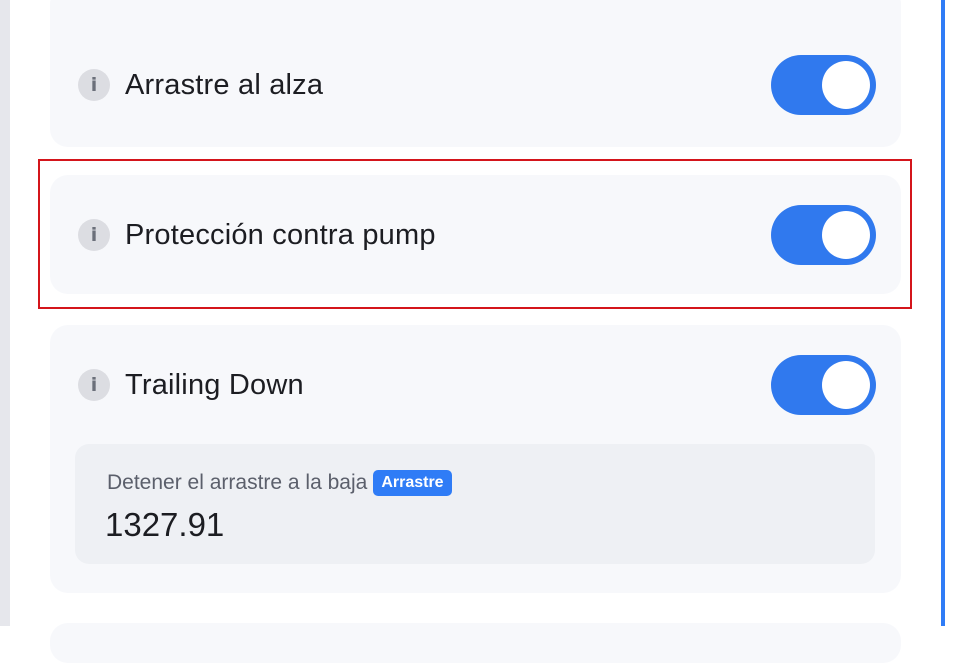 This screenshot has width=953, height=663. I want to click on trailing-down-toggle, so click(823, 385).